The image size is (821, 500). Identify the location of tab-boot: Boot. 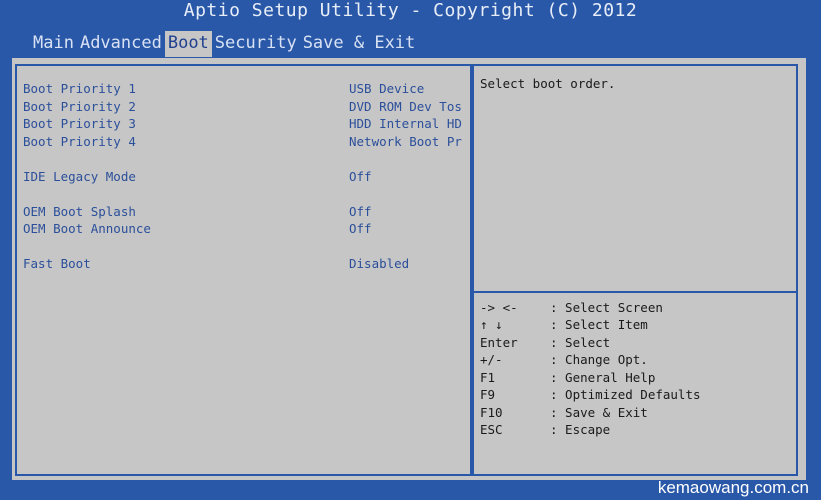
(188, 44).